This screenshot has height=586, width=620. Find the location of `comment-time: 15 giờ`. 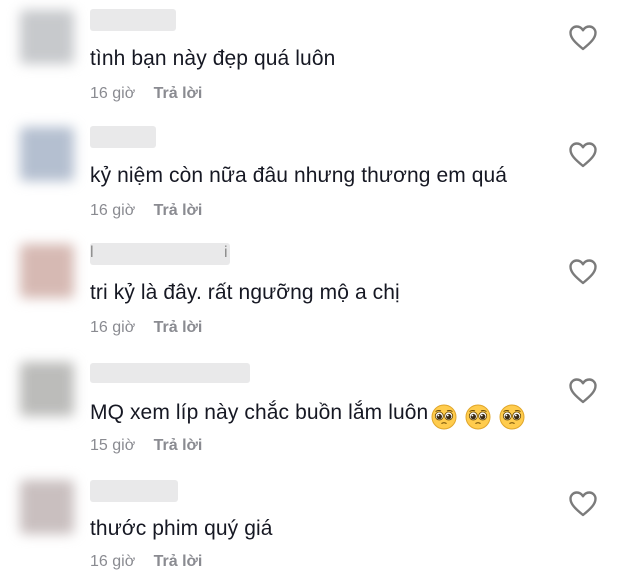

comment-time: 15 giờ is located at coordinates (113, 445).